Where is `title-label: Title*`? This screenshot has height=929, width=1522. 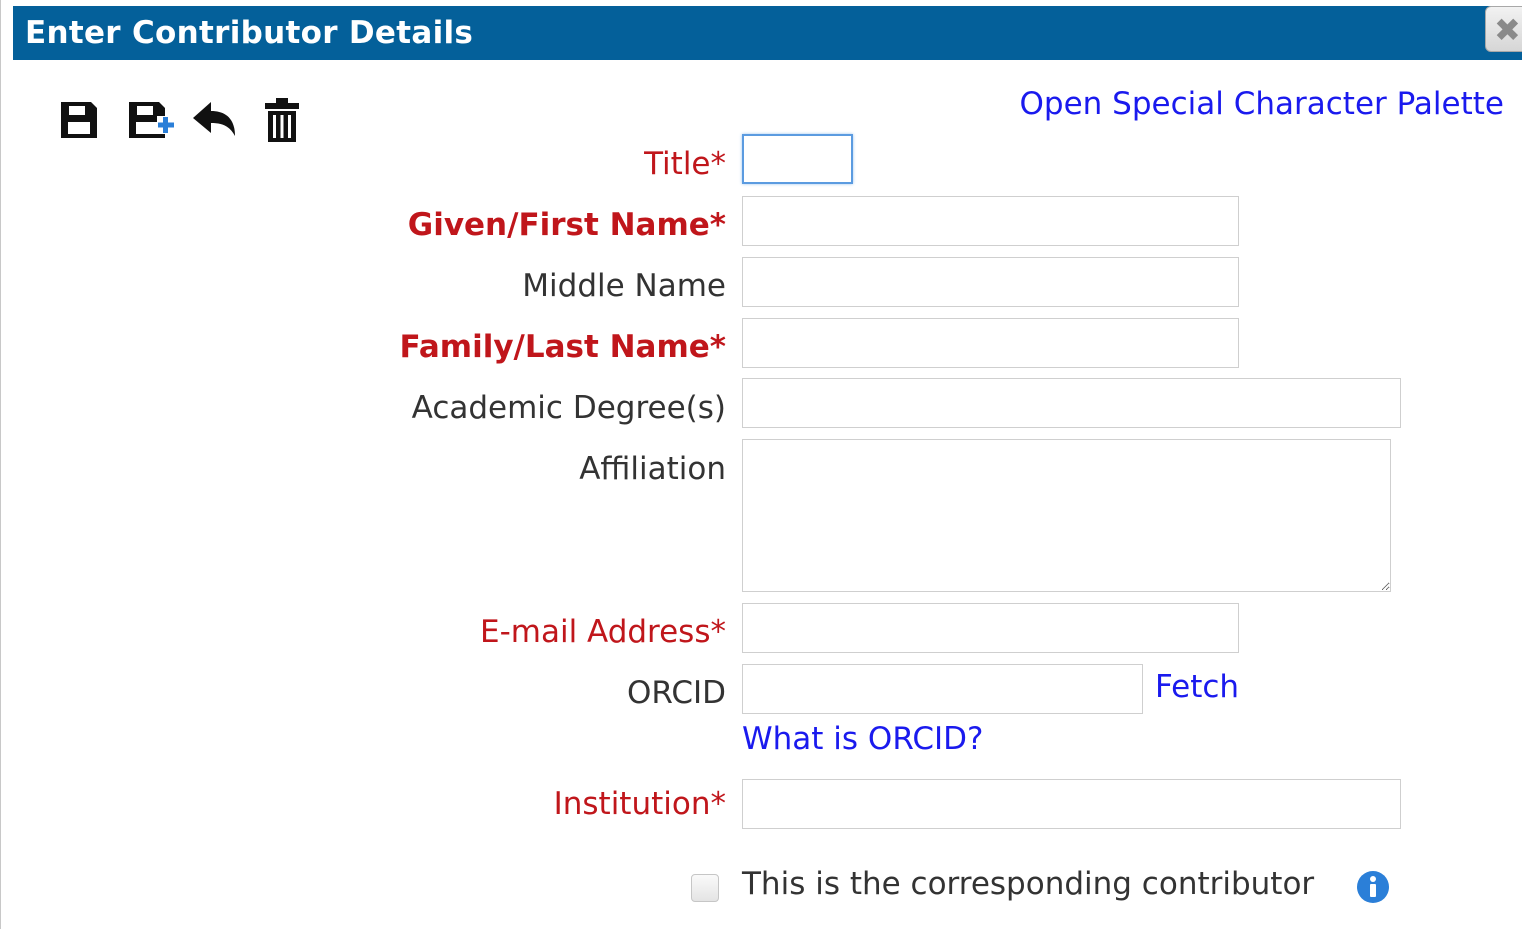
title-label: Title* is located at coordinates (685, 164).